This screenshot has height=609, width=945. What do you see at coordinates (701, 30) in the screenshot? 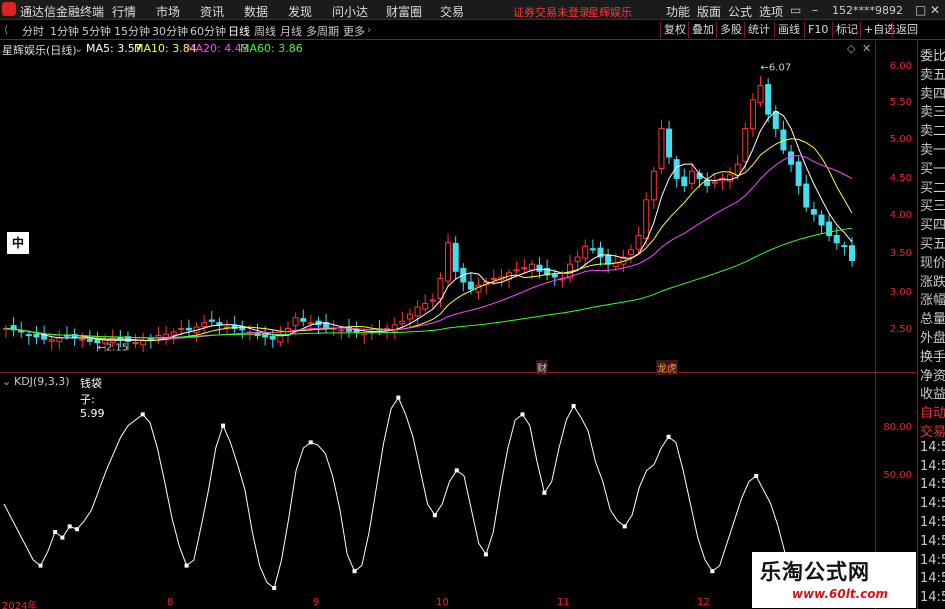
I see `diejia-button: 叠加` at bounding box center [701, 30].